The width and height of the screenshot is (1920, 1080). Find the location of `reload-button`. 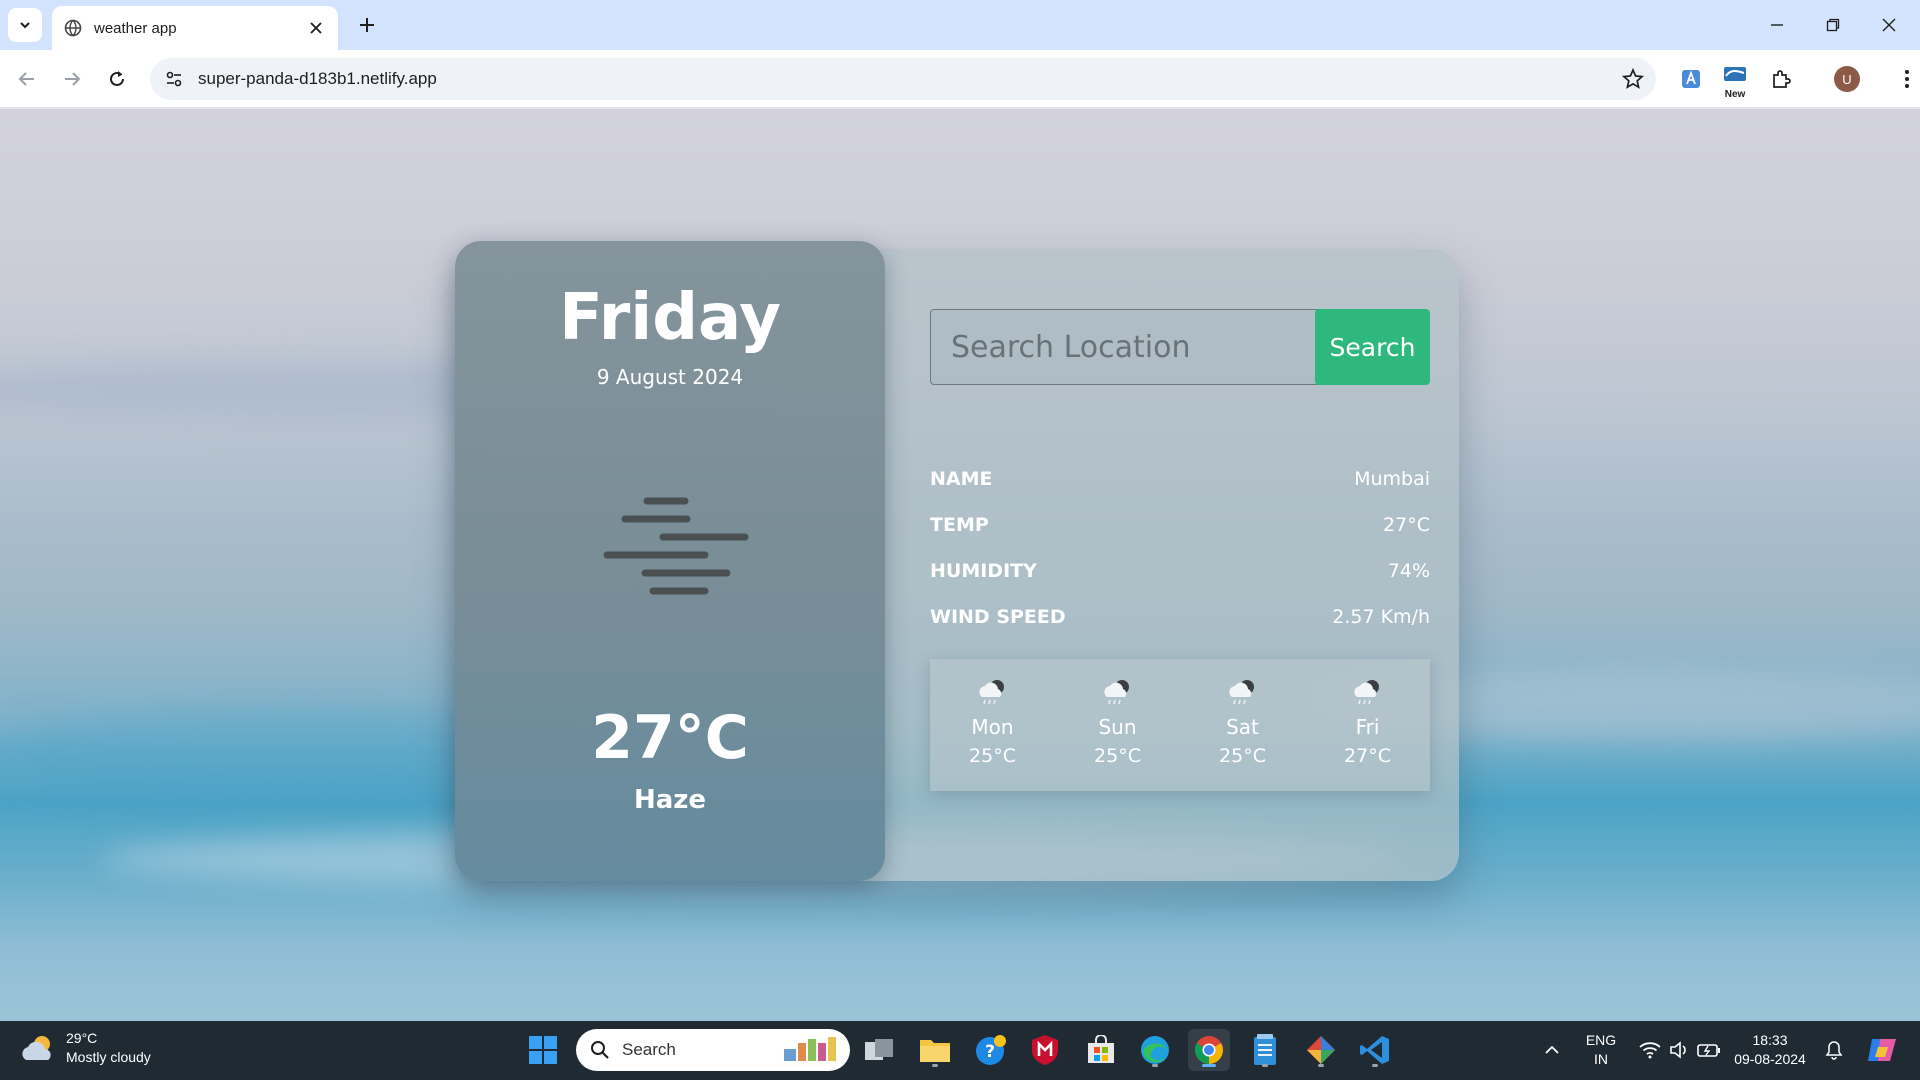

reload-button is located at coordinates (117, 79).